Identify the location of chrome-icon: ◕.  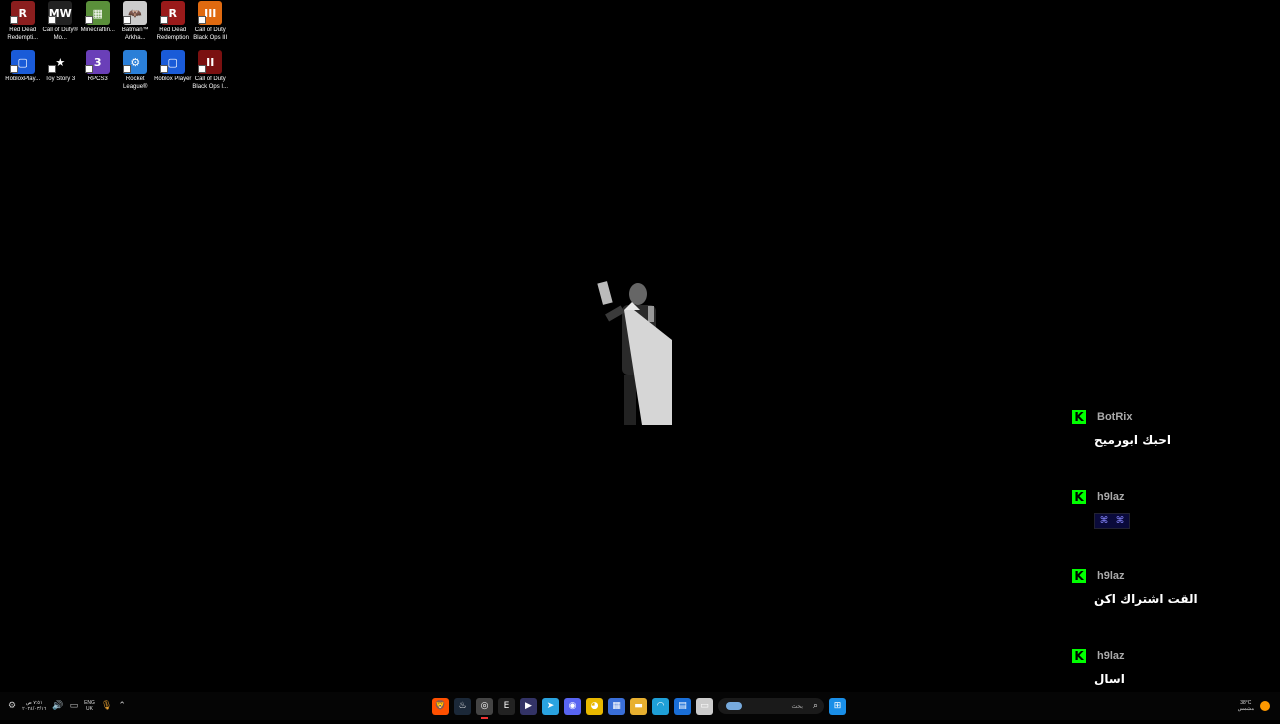
(594, 706).